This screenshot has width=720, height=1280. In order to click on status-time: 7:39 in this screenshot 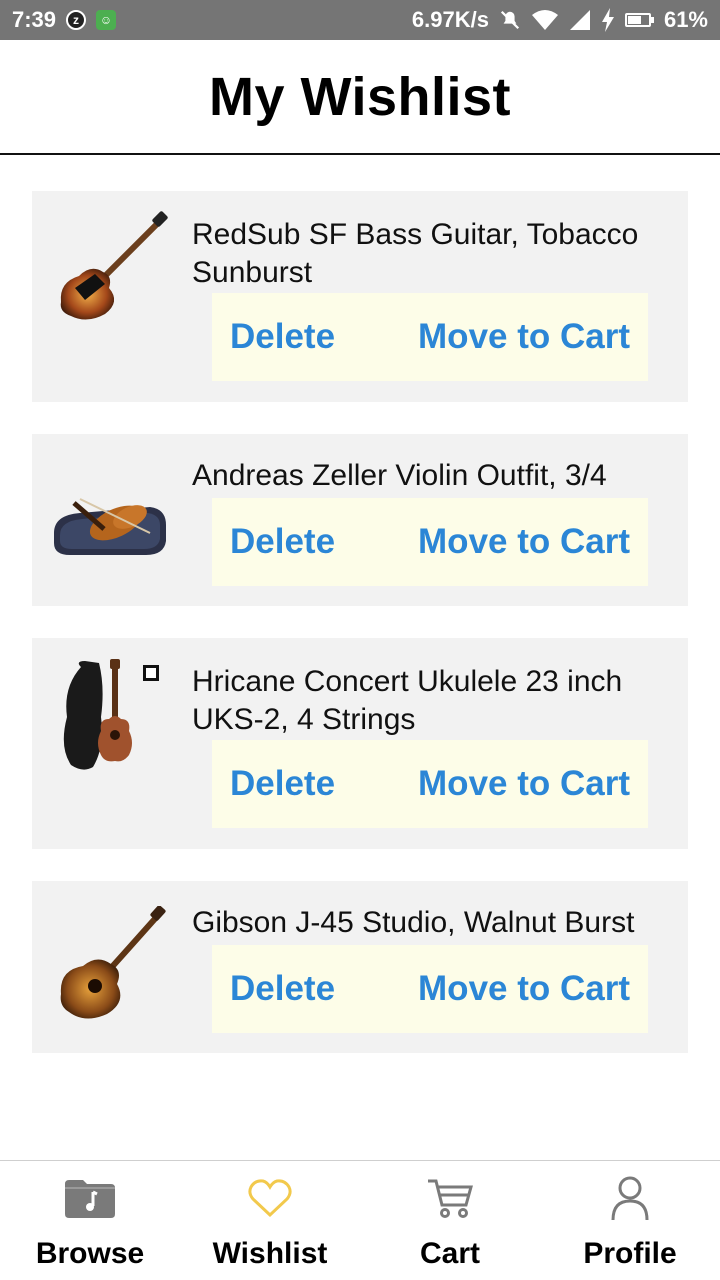, I will do `click(34, 19)`.